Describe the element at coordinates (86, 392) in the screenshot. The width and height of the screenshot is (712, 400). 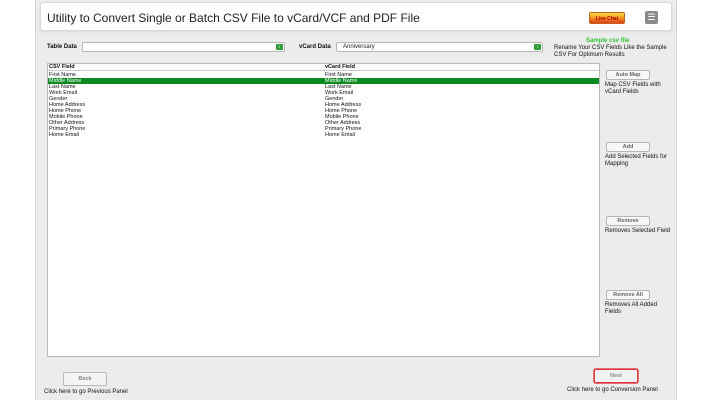
I see `back-help: Click here to go Previous Panel` at that location.